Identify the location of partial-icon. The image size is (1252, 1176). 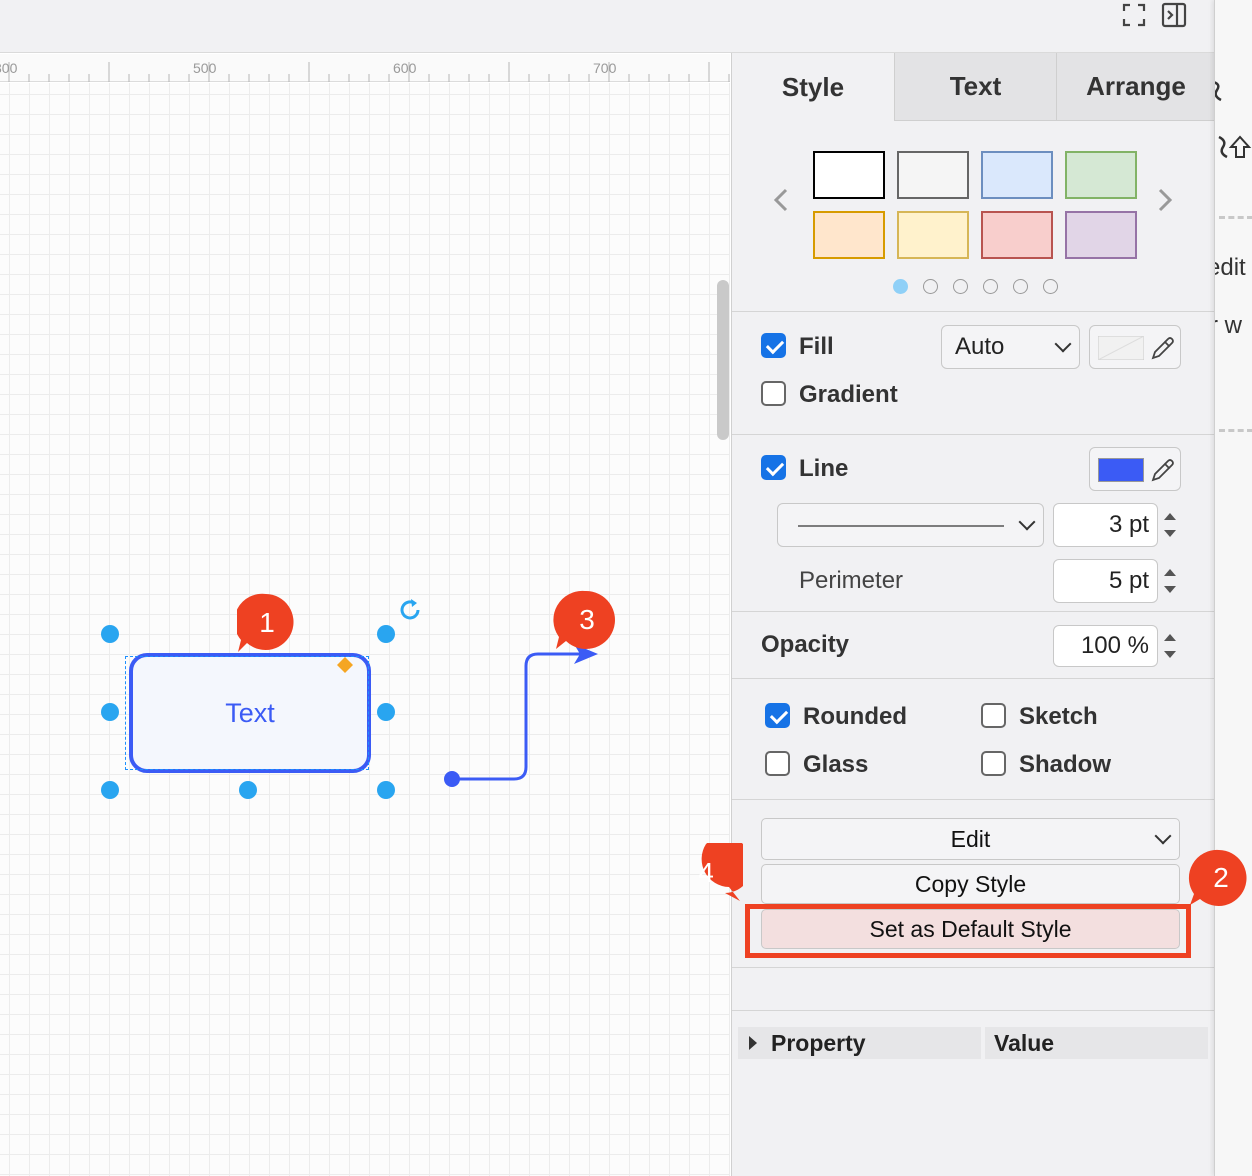
(1218, 91).